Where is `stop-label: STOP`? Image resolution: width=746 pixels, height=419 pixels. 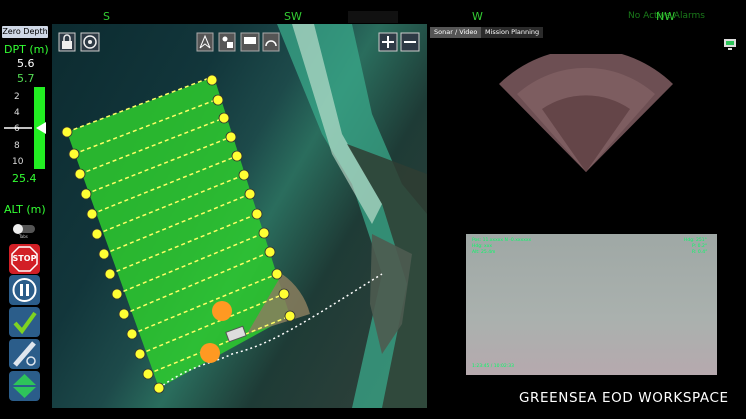 stop-label: STOP is located at coordinates (24, 258).